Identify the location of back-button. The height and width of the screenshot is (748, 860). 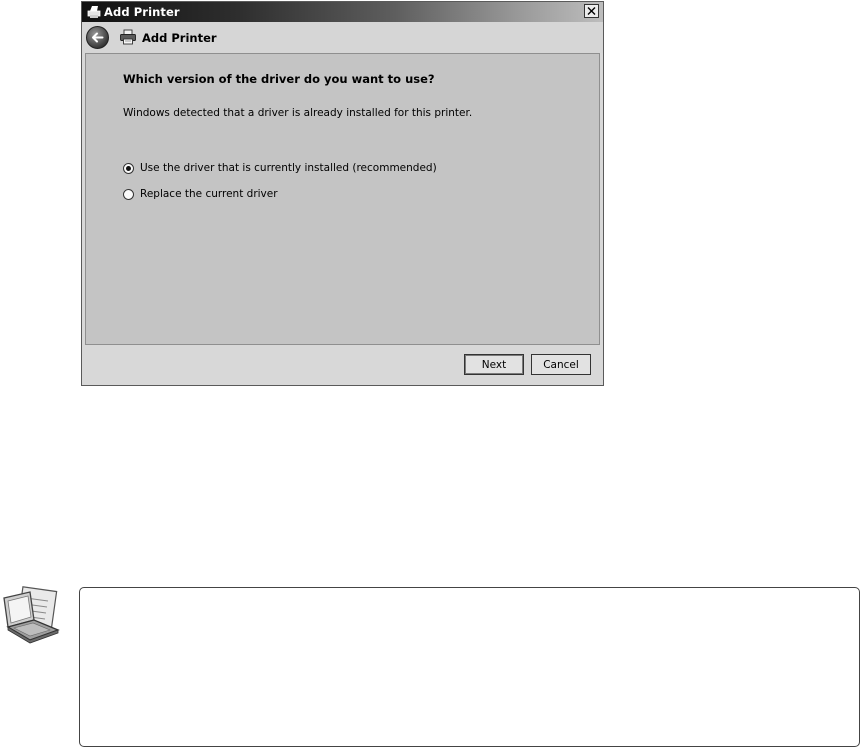
(97, 37).